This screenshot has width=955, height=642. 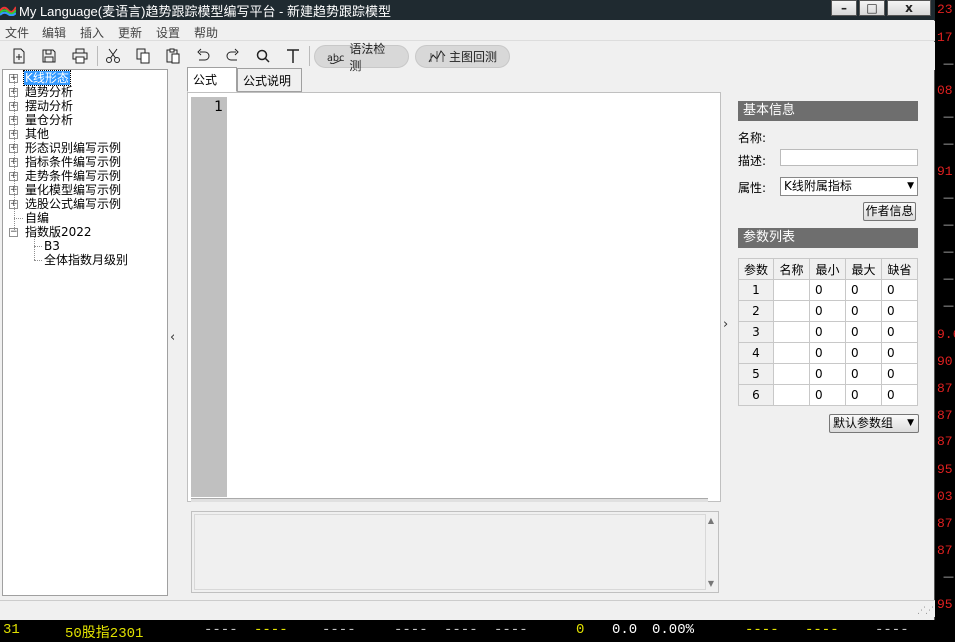 I want to click on param-row: 3000, so click(x=828, y=332).